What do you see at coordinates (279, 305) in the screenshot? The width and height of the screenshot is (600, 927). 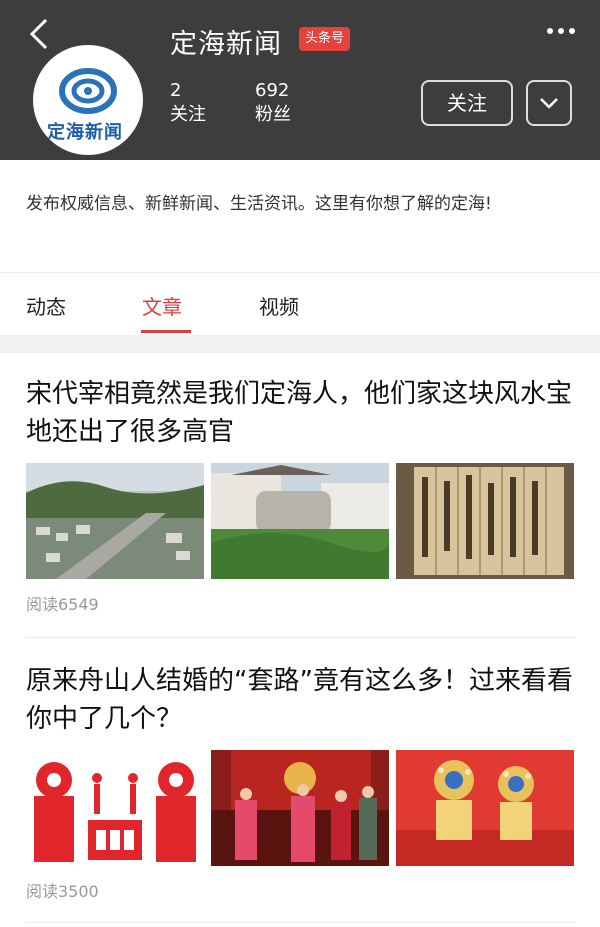 I see `tab-videos: 视频` at bounding box center [279, 305].